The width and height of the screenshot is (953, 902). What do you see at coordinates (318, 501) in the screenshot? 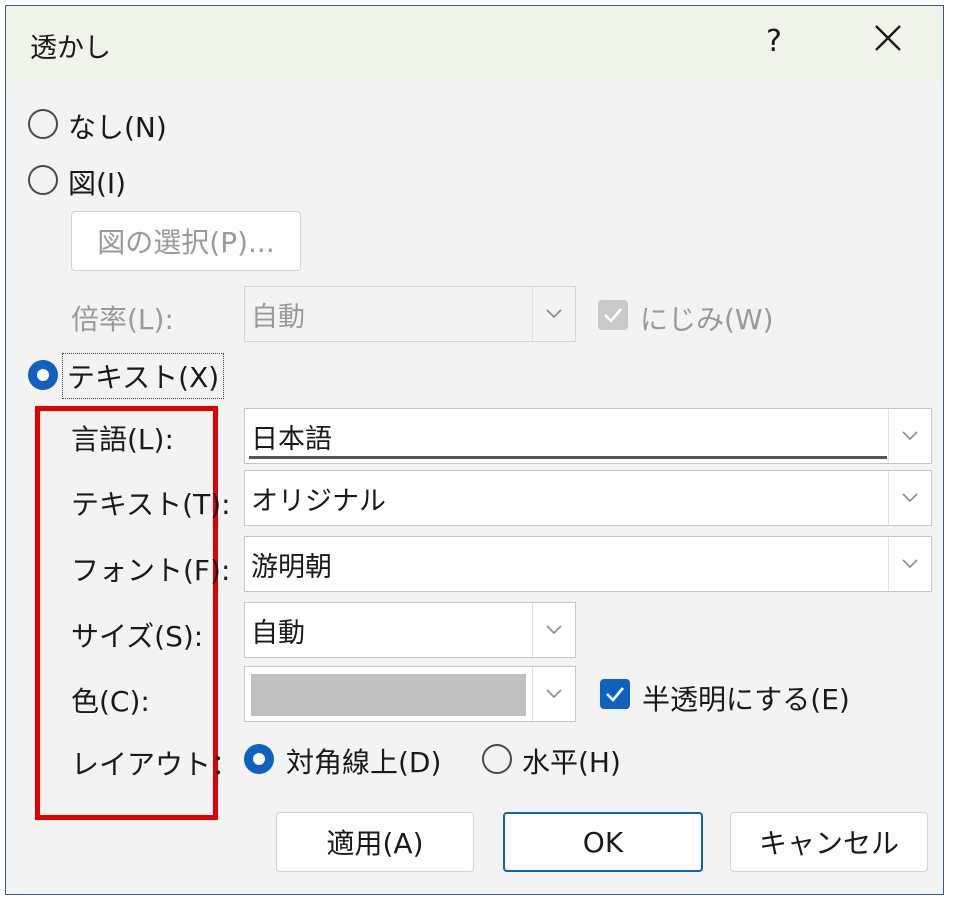
I see `text-value: オリジナル` at bounding box center [318, 501].